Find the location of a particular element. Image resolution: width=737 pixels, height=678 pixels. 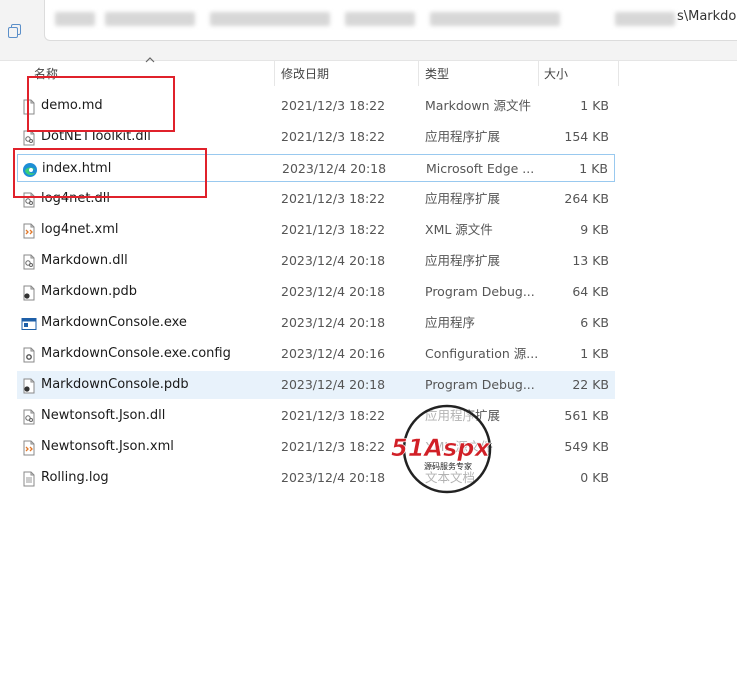

file-row: Rolling.log2023/12/4 20:18文本文档0 KB is located at coordinates (316, 478).